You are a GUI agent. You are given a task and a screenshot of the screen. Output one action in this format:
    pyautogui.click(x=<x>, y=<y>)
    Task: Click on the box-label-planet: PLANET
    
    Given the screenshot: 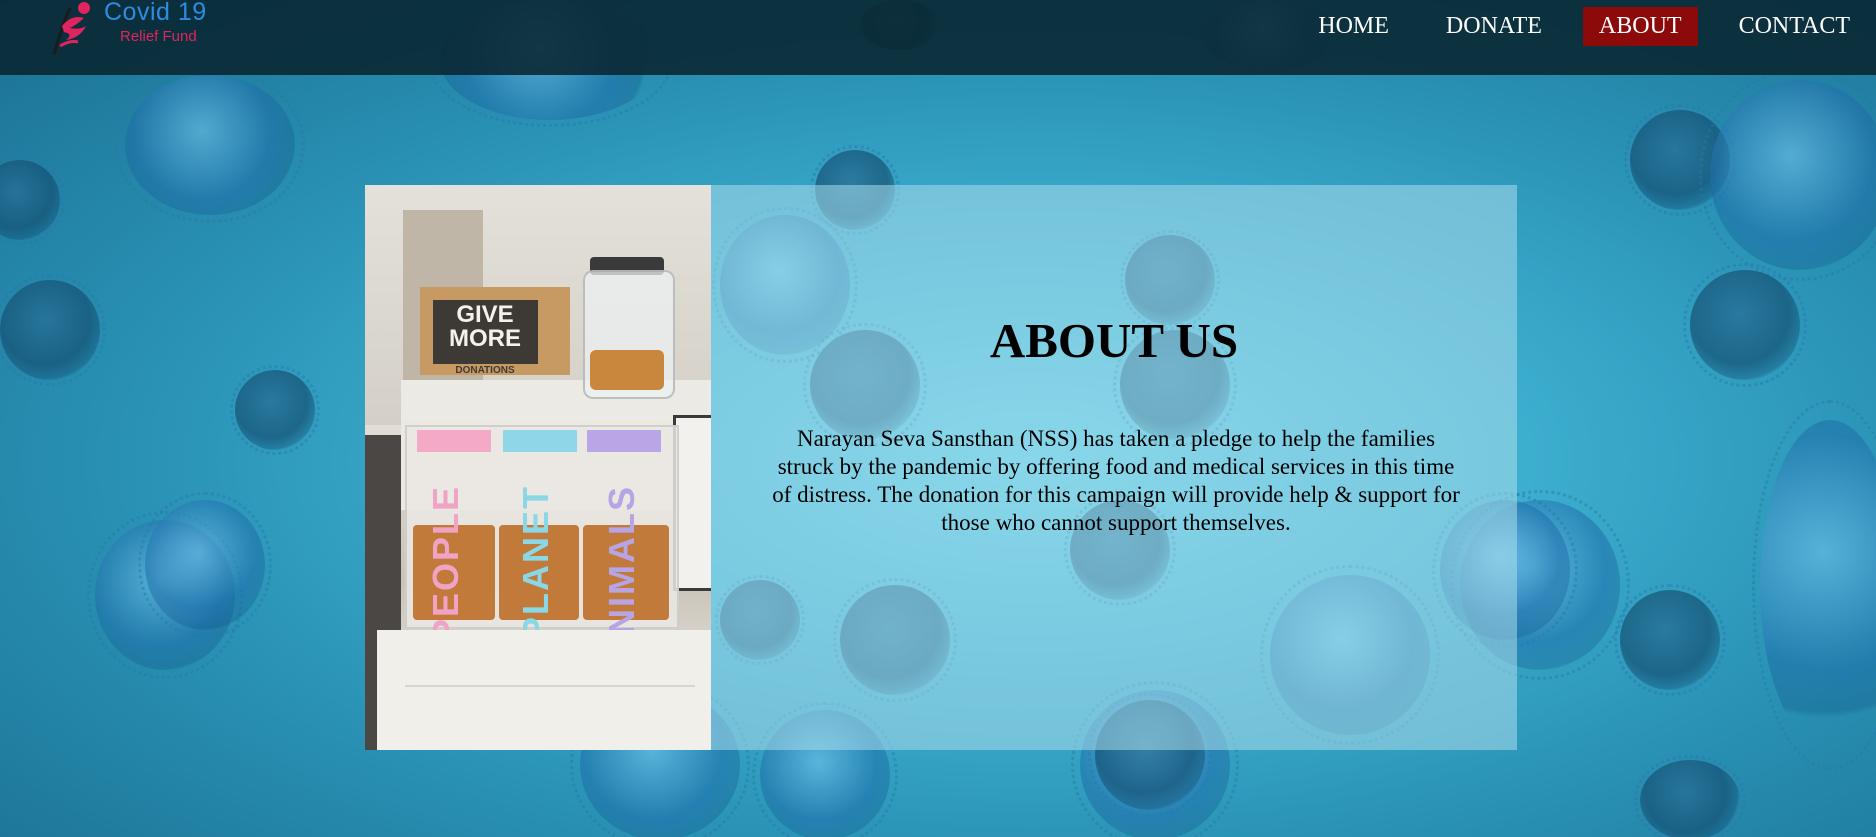 What is the action you would take?
    pyautogui.click(x=535, y=563)
    